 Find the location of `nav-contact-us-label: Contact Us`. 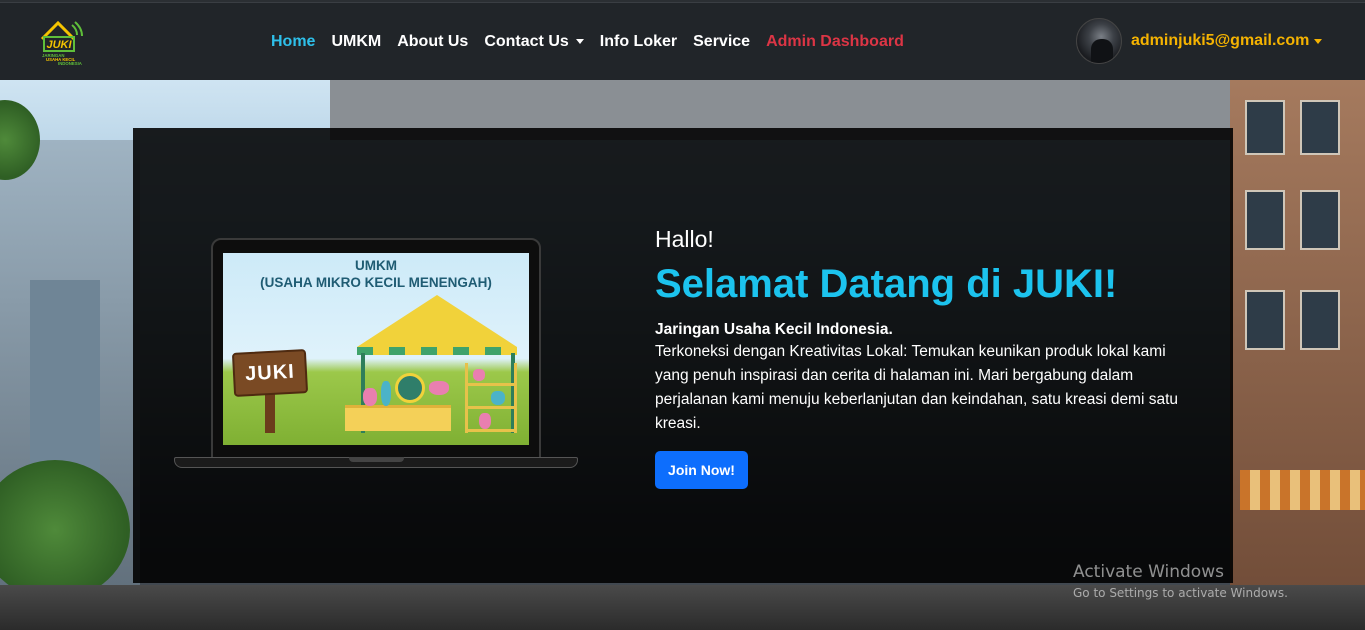

nav-contact-us-label: Contact Us is located at coordinates (526, 41).